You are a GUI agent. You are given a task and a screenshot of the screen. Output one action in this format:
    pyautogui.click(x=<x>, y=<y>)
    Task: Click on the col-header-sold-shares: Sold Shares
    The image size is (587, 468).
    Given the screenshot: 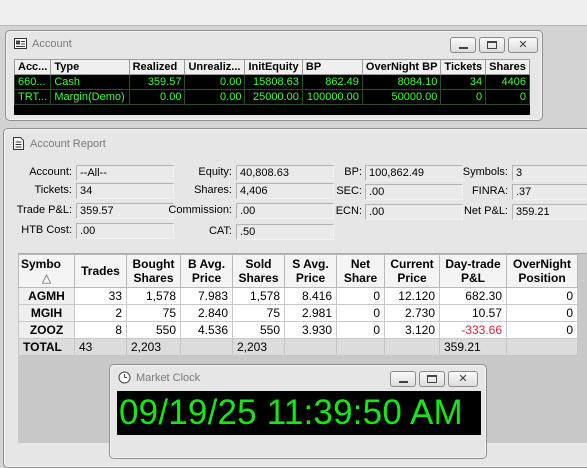 What is the action you would take?
    pyautogui.click(x=258, y=271)
    